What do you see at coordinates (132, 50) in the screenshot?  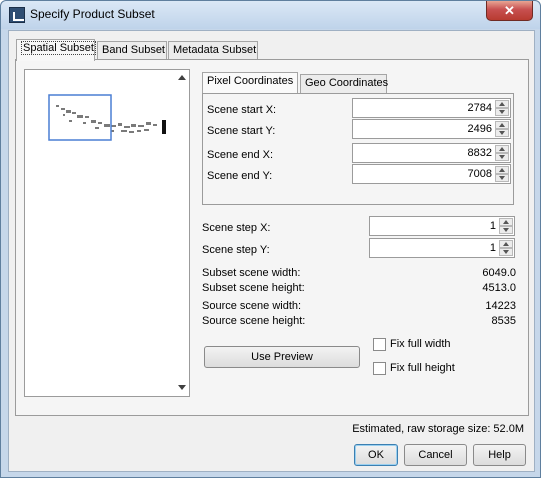 I see `tab-band-subset: Band Subset` at bounding box center [132, 50].